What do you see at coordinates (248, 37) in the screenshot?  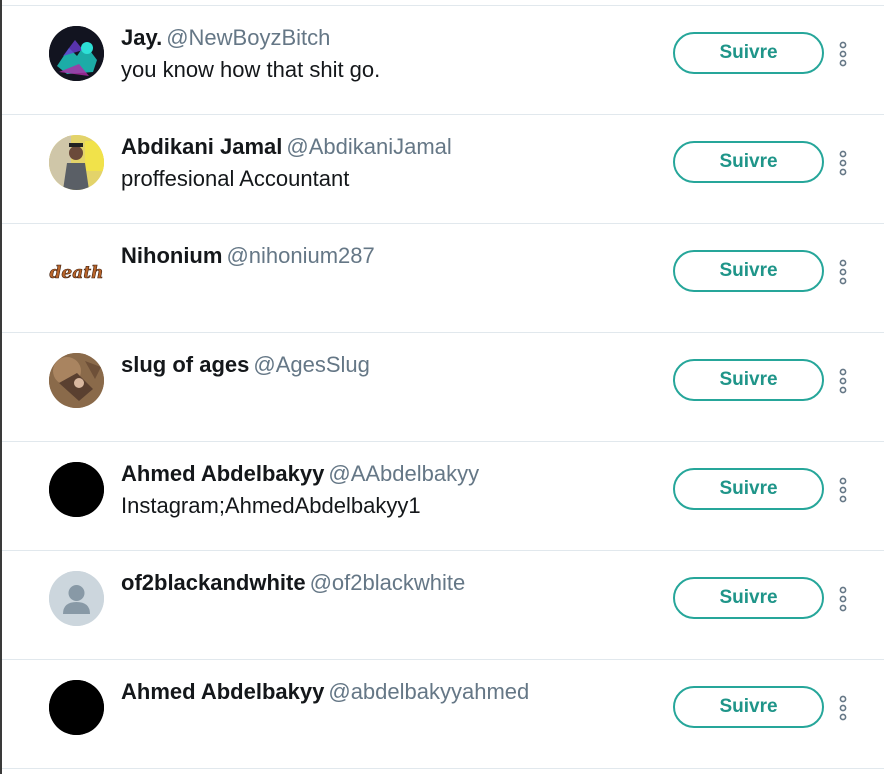 I see `user-handle: @NewBoyzBitch` at bounding box center [248, 37].